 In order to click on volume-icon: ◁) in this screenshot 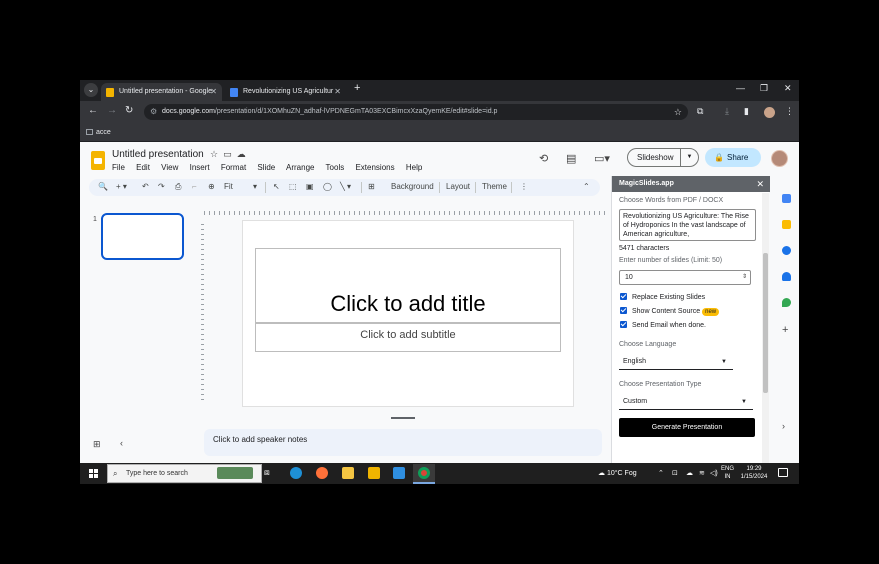, I will do `click(714, 473)`.